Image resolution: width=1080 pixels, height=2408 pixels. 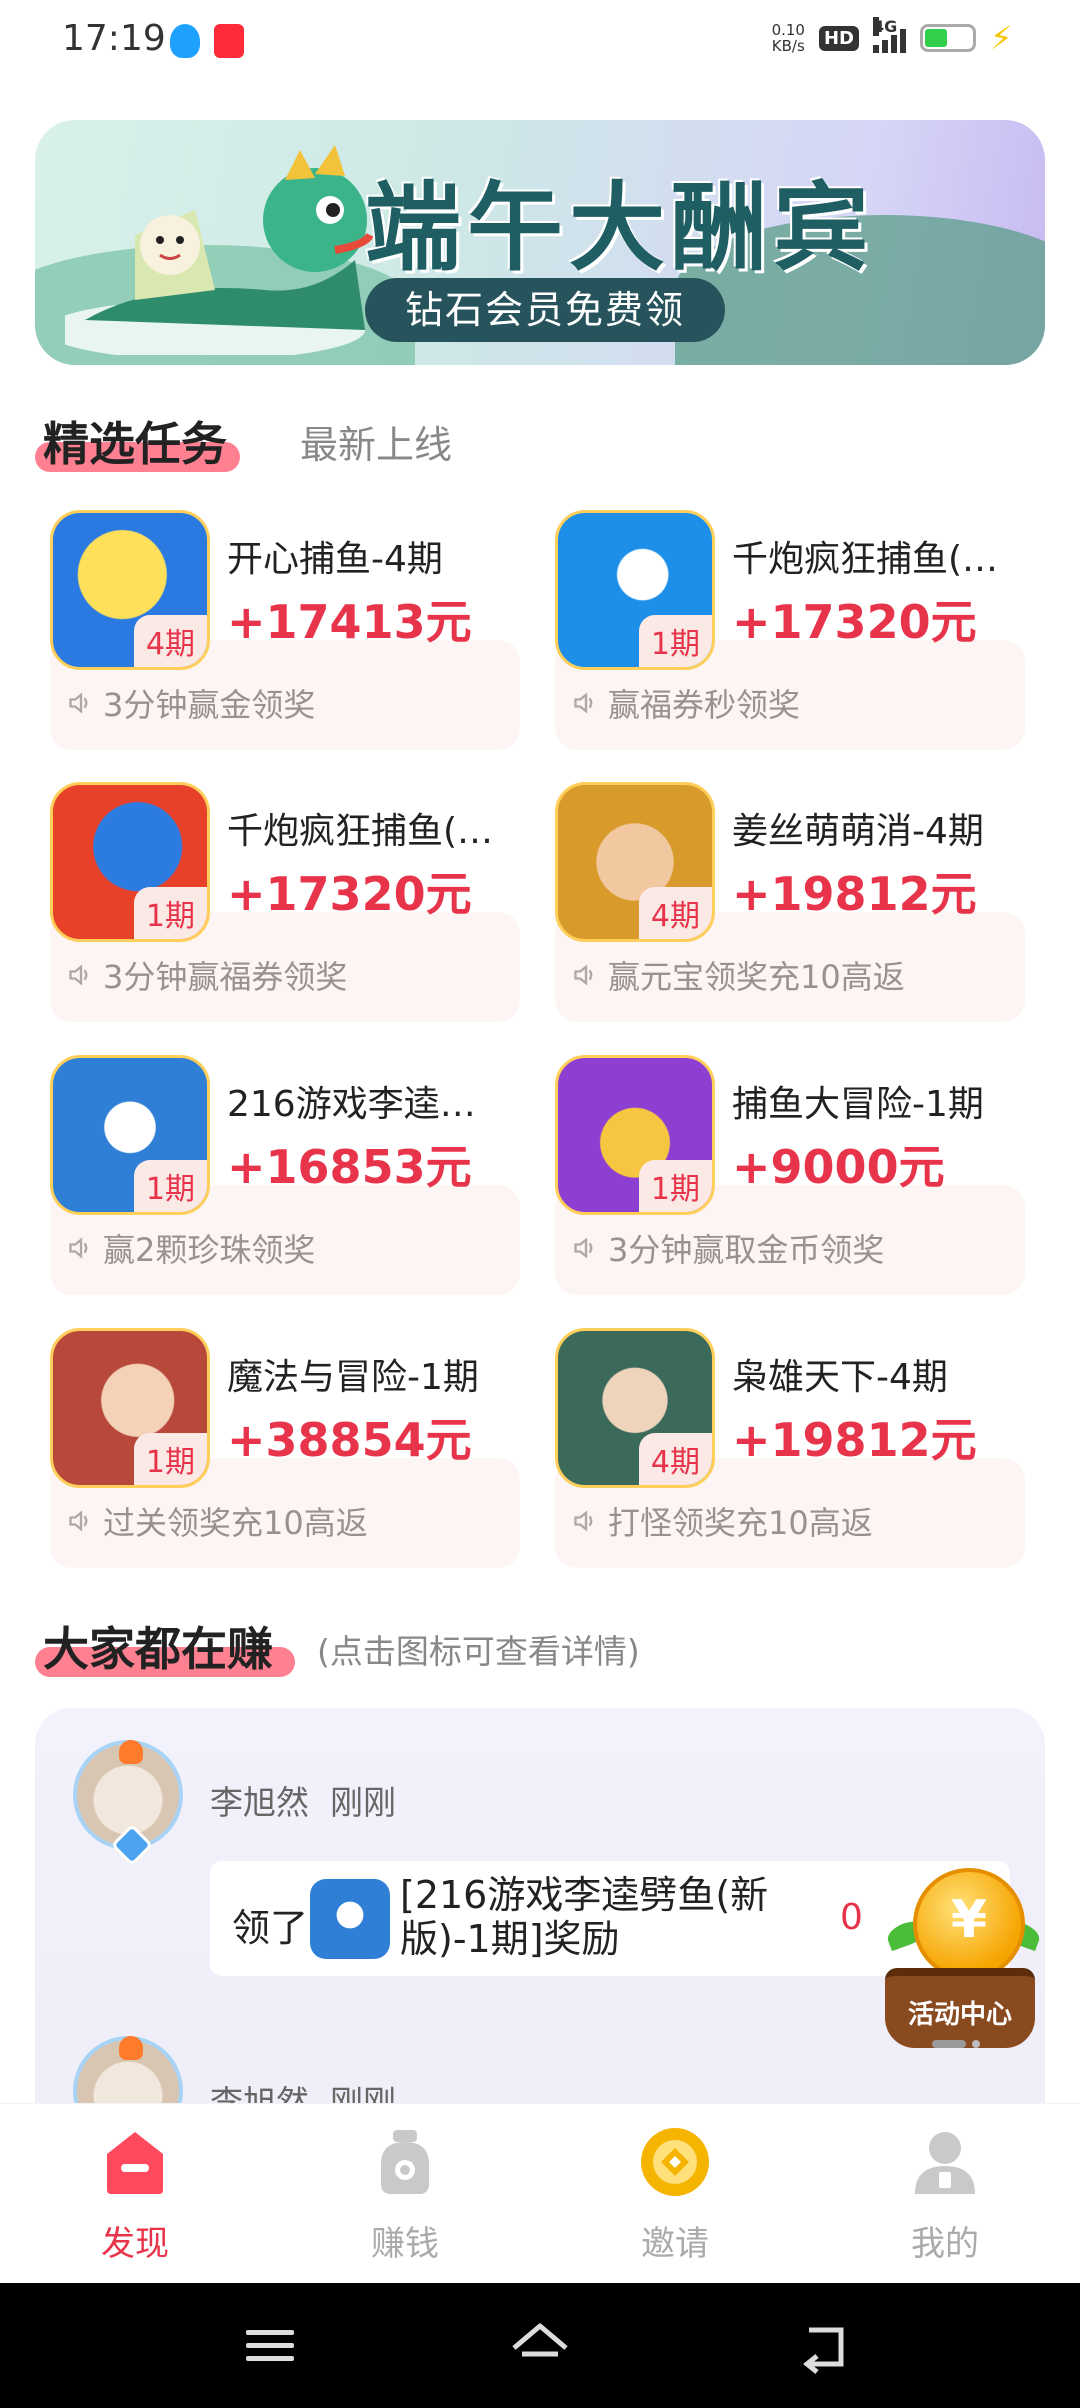 What do you see at coordinates (584, 1917) in the screenshot?
I see `feed-text: [216游戏李逵劈鱼(新版)-1期]奖励` at bounding box center [584, 1917].